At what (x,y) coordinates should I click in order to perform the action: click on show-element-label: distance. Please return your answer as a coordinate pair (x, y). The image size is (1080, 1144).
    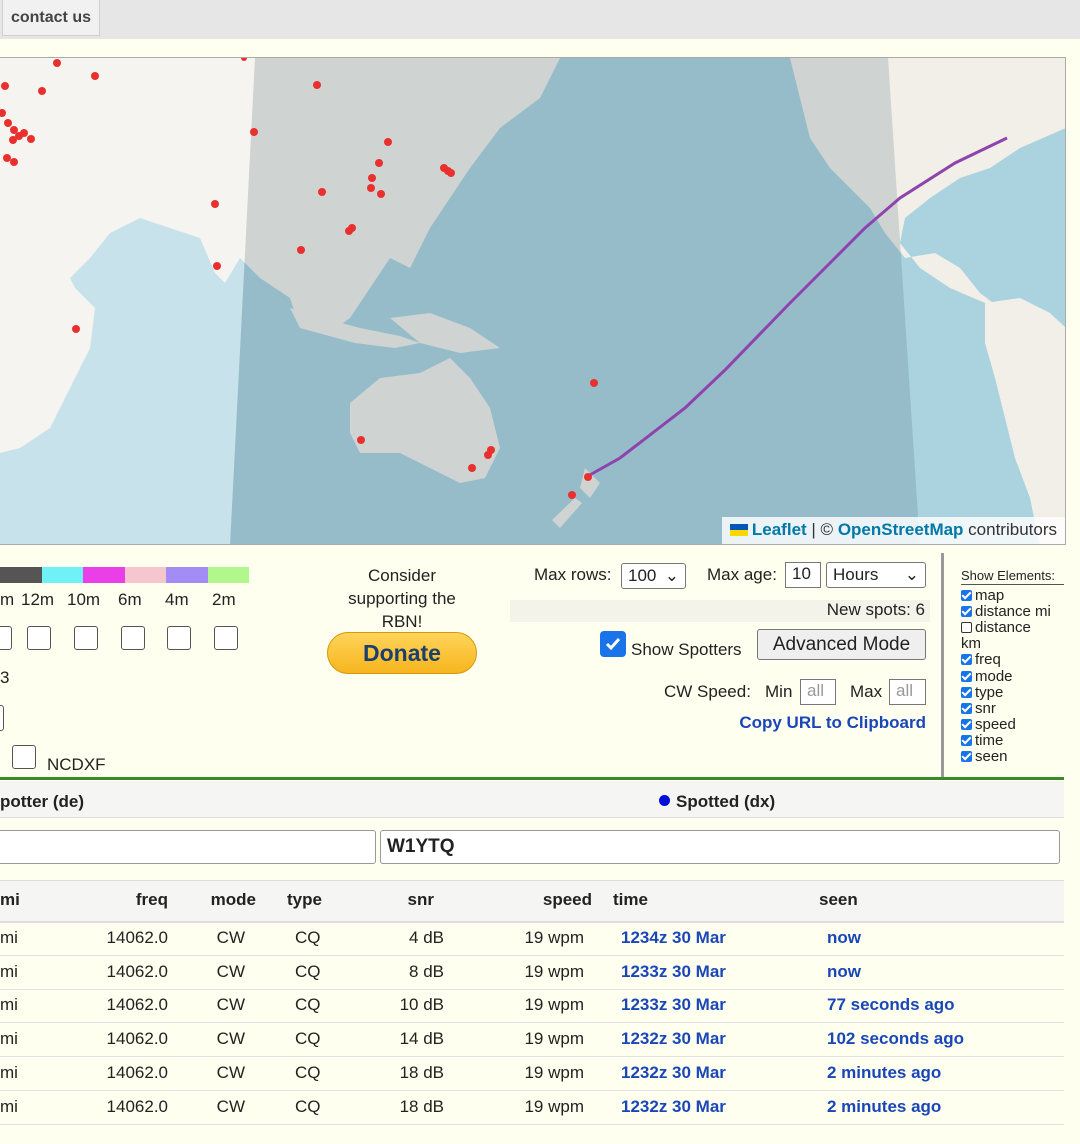
    Looking at the image, I should click on (1003, 627).